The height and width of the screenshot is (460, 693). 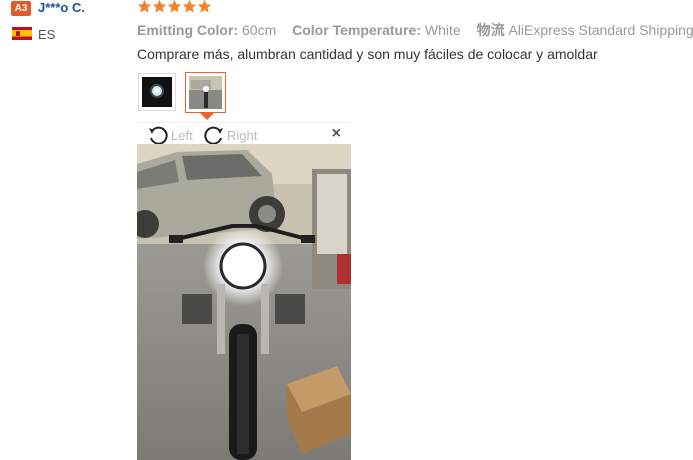 I want to click on close-viewer-button: ×, so click(x=336, y=134).